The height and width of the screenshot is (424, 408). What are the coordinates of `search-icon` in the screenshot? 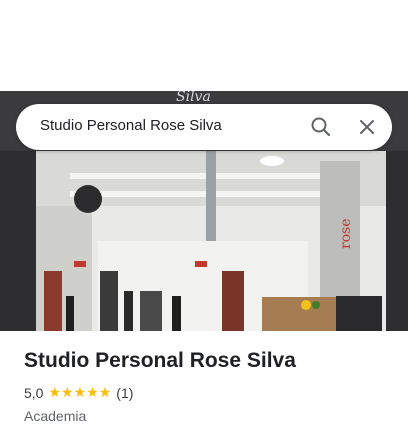 It's located at (321, 127).